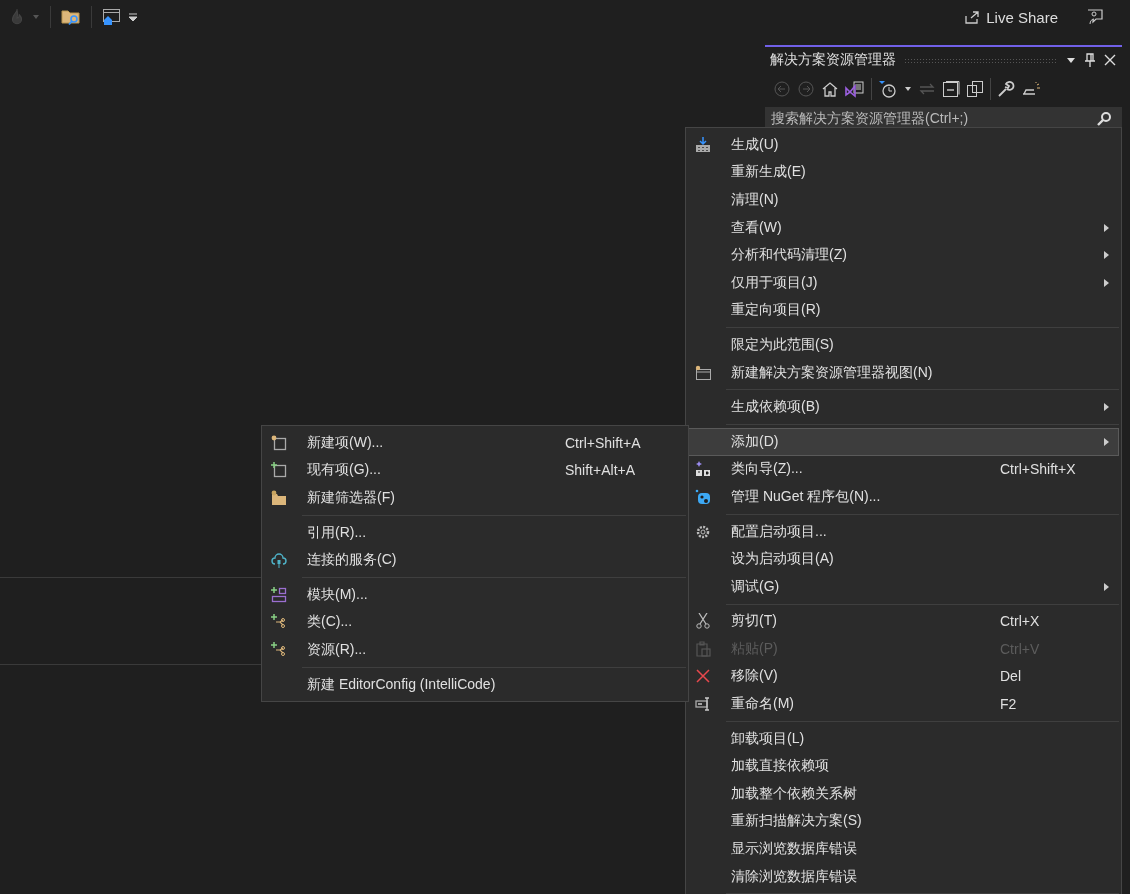  Describe the element at coordinates (475, 684) in the screenshot. I see `menu-item: 新建 EditorConfig (IntelliCode)` at that location.